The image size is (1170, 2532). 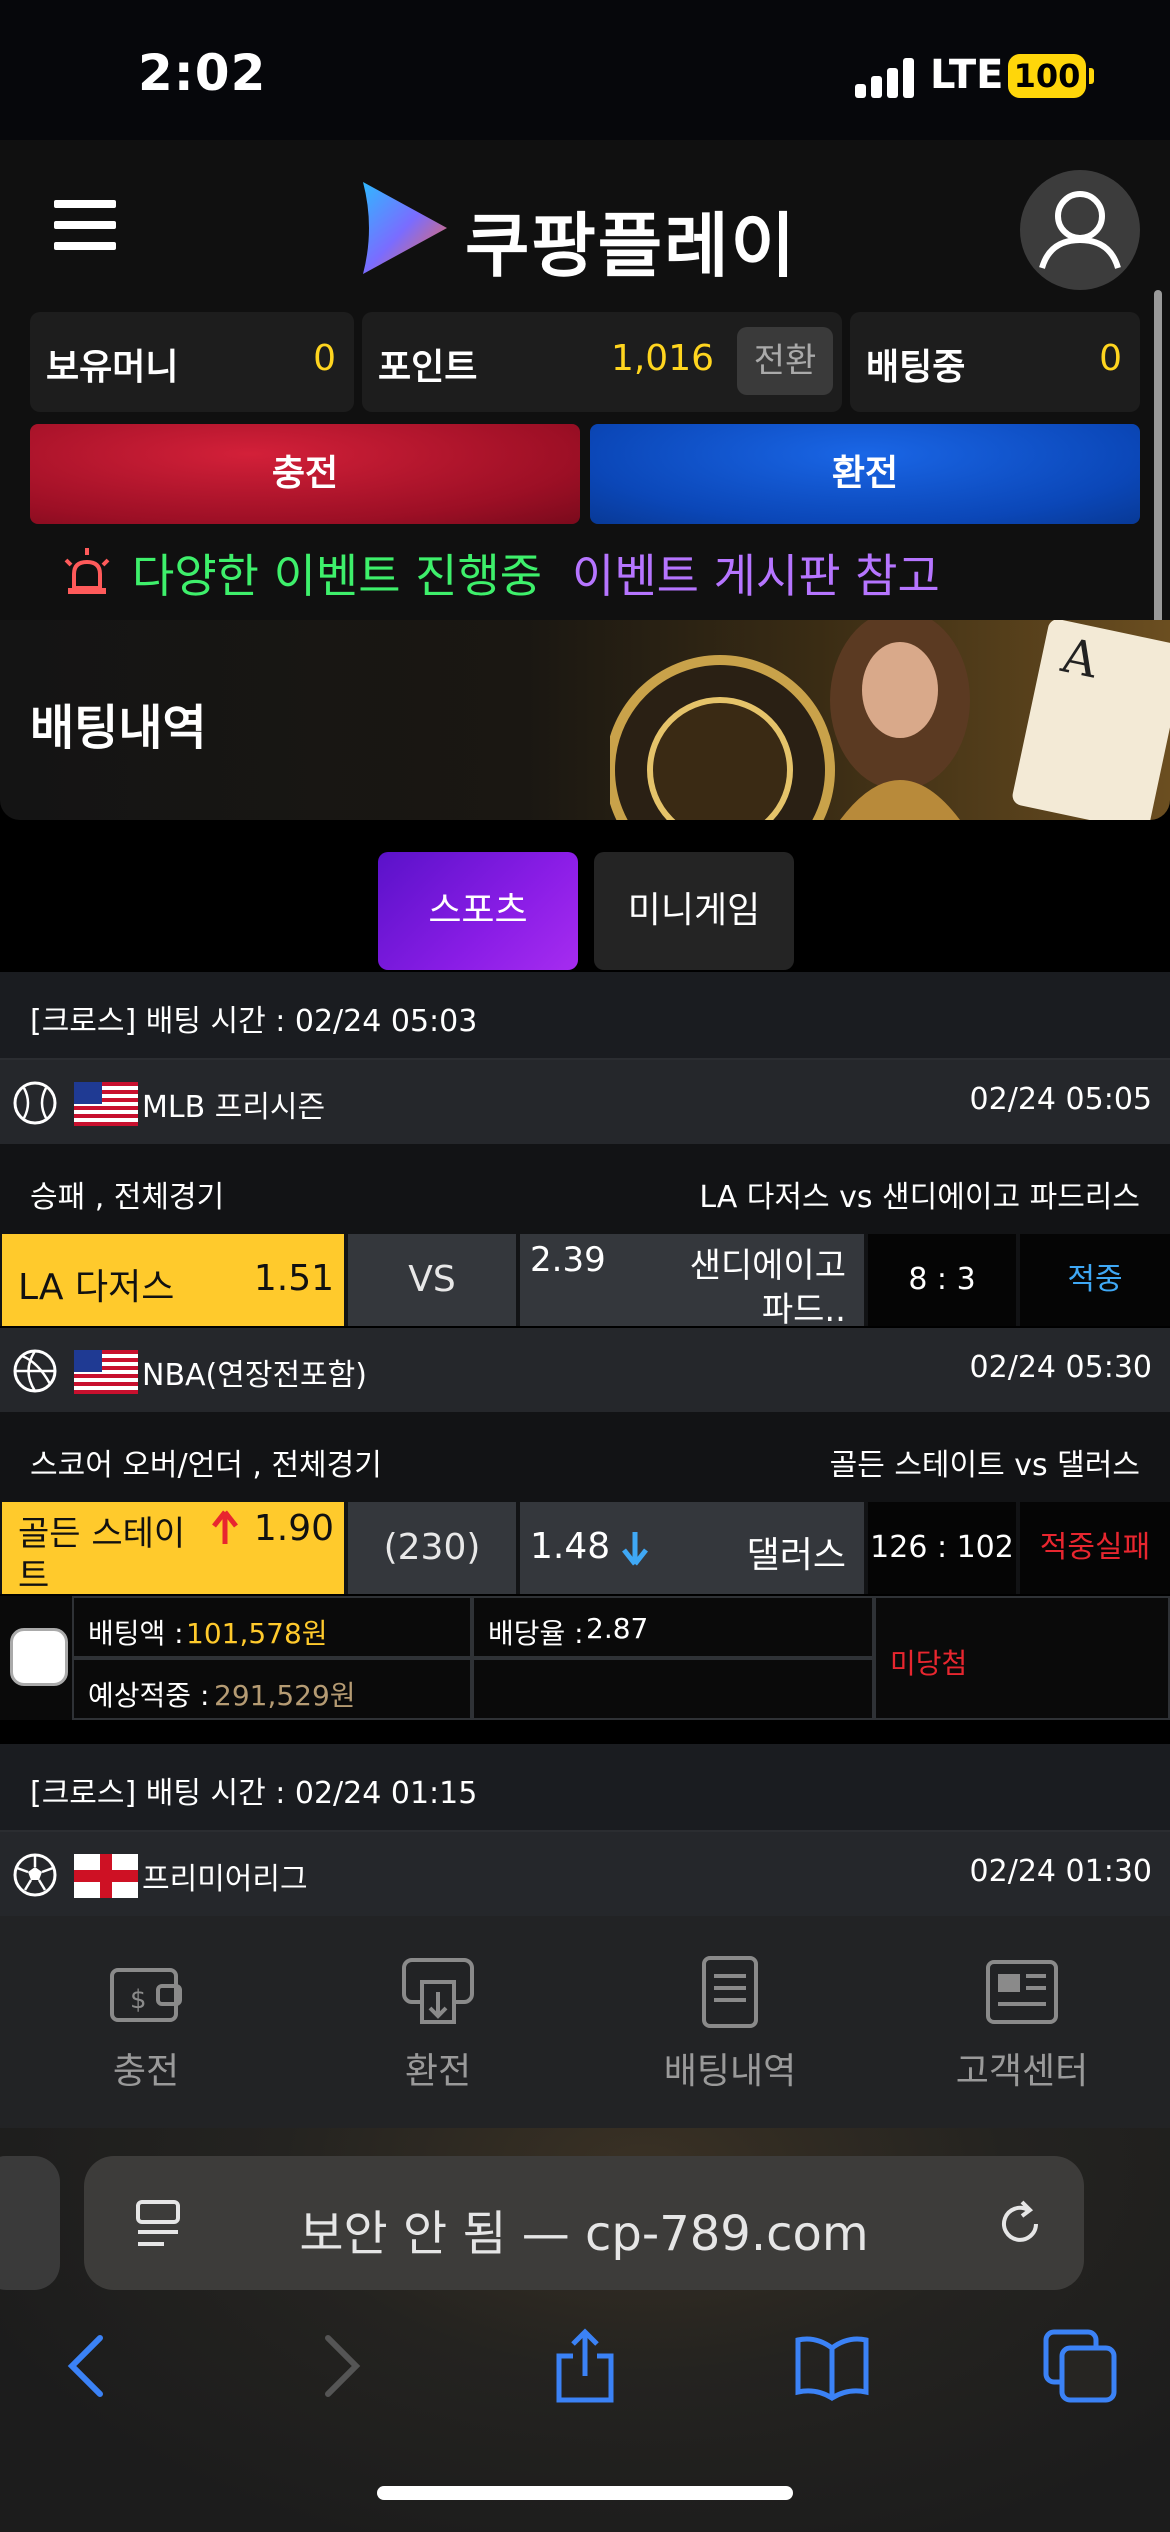 What do you see at coordinates (692, 1548) in the screenshot?
I see `under-odds-cell: 1.48 댈러스` at bounding box center [692, 1548].